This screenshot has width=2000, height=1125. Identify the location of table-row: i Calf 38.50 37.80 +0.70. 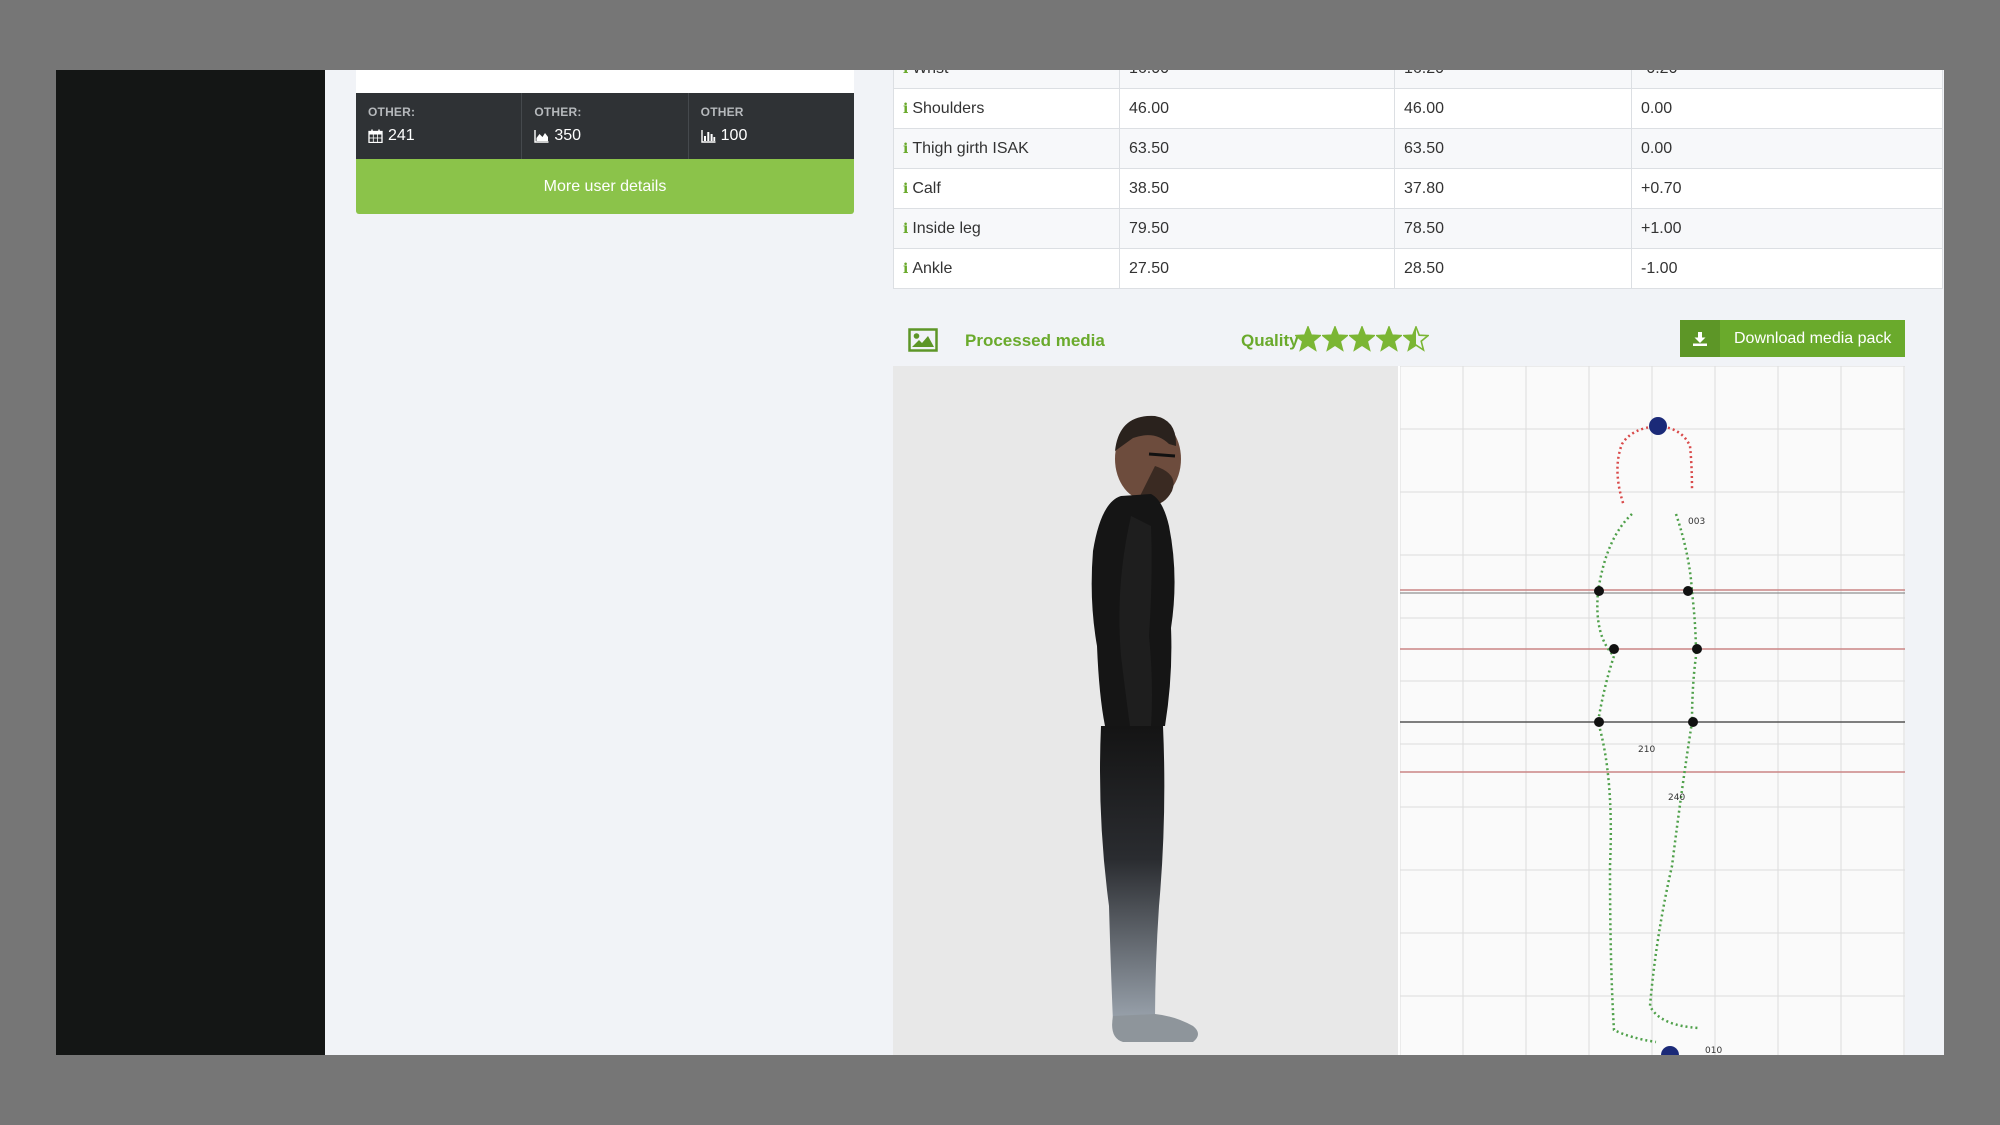
(1418, 188).